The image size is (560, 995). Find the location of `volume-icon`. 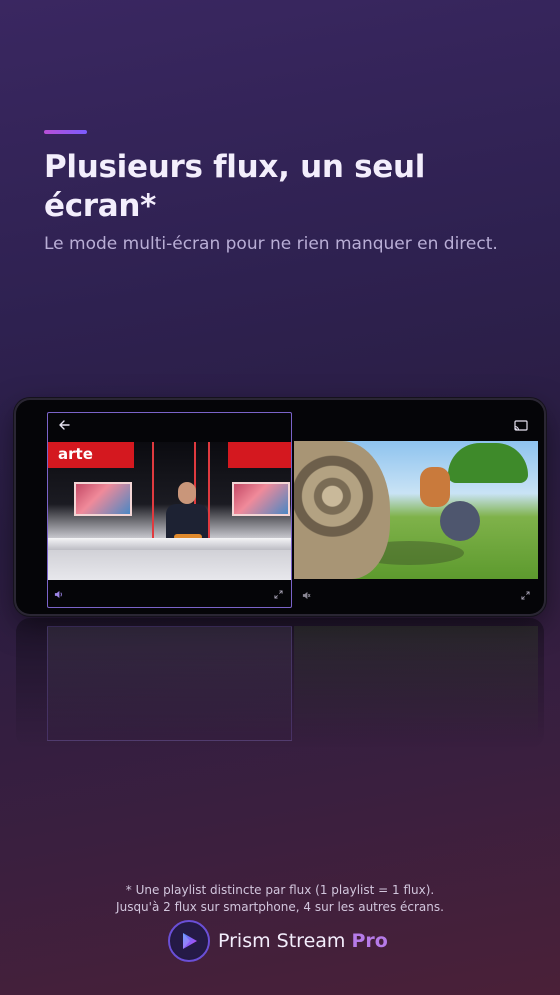

volume-icon is located at coordinates (58, 596).